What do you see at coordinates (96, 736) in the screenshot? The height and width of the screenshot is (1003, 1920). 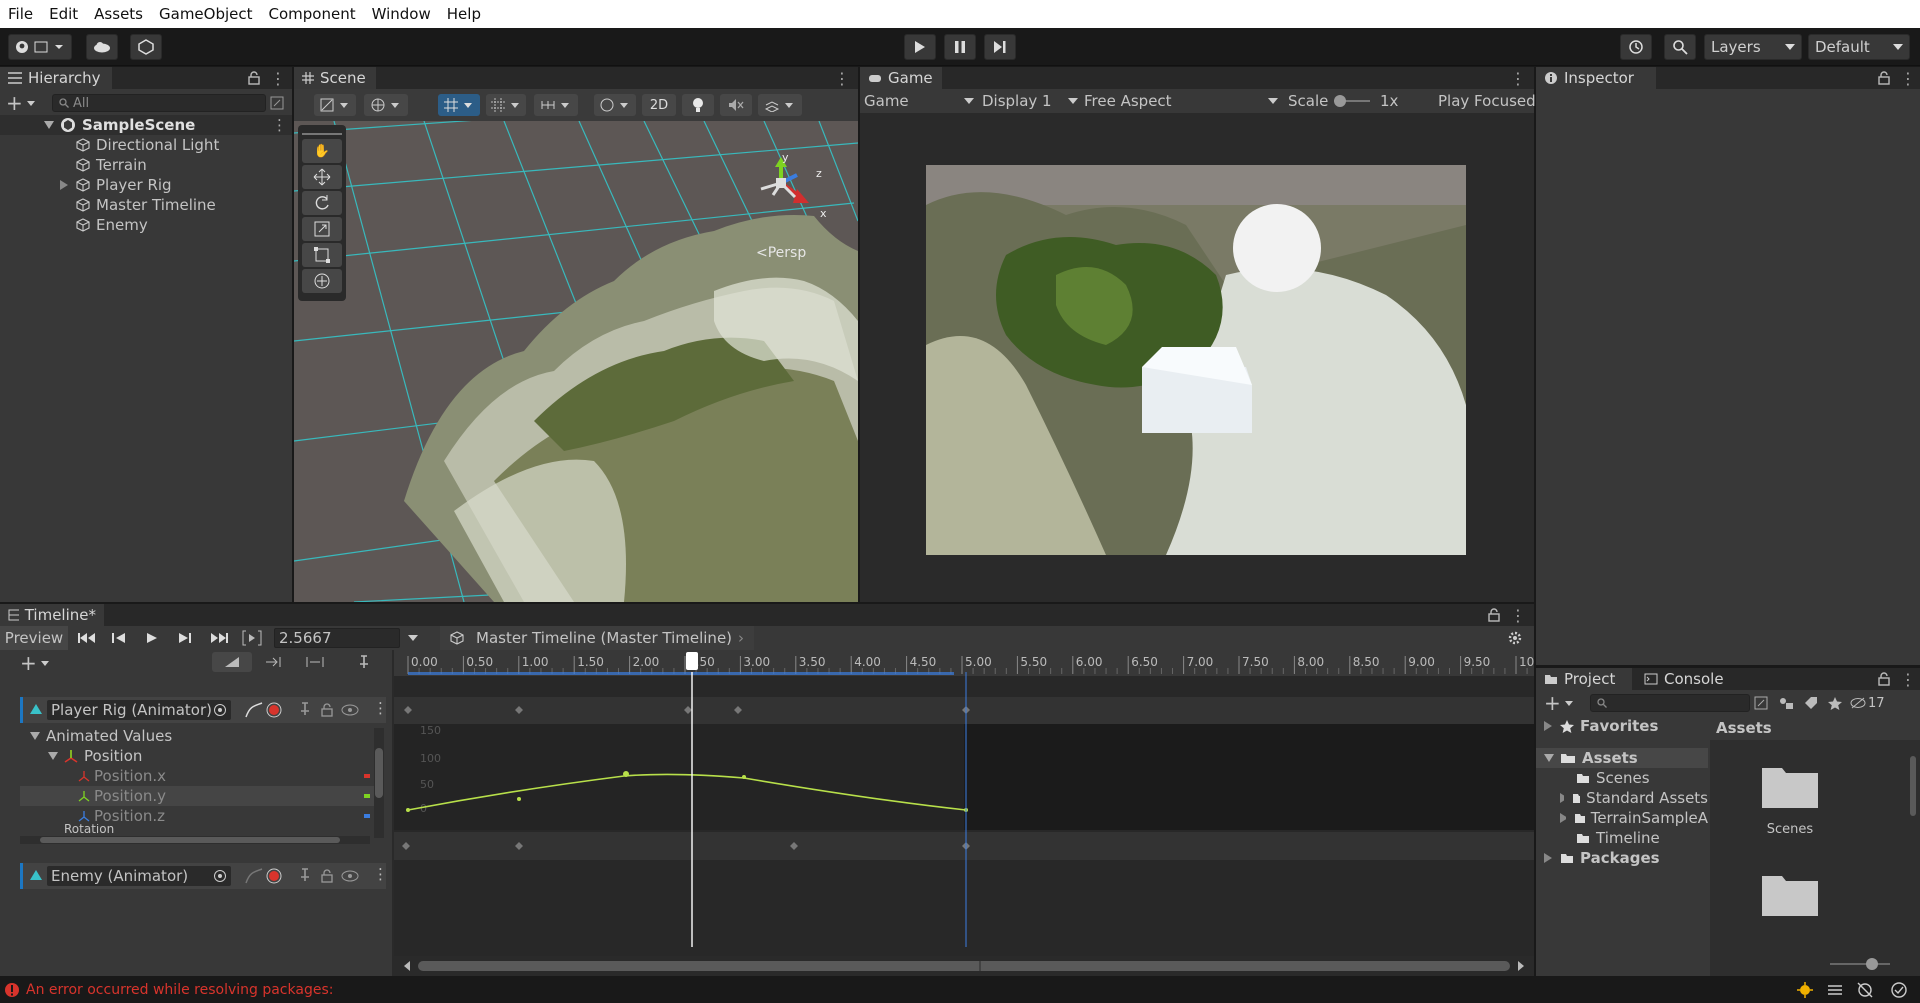 I see `curve-tree-item: Animated Values` at bounding box center [96, 736].